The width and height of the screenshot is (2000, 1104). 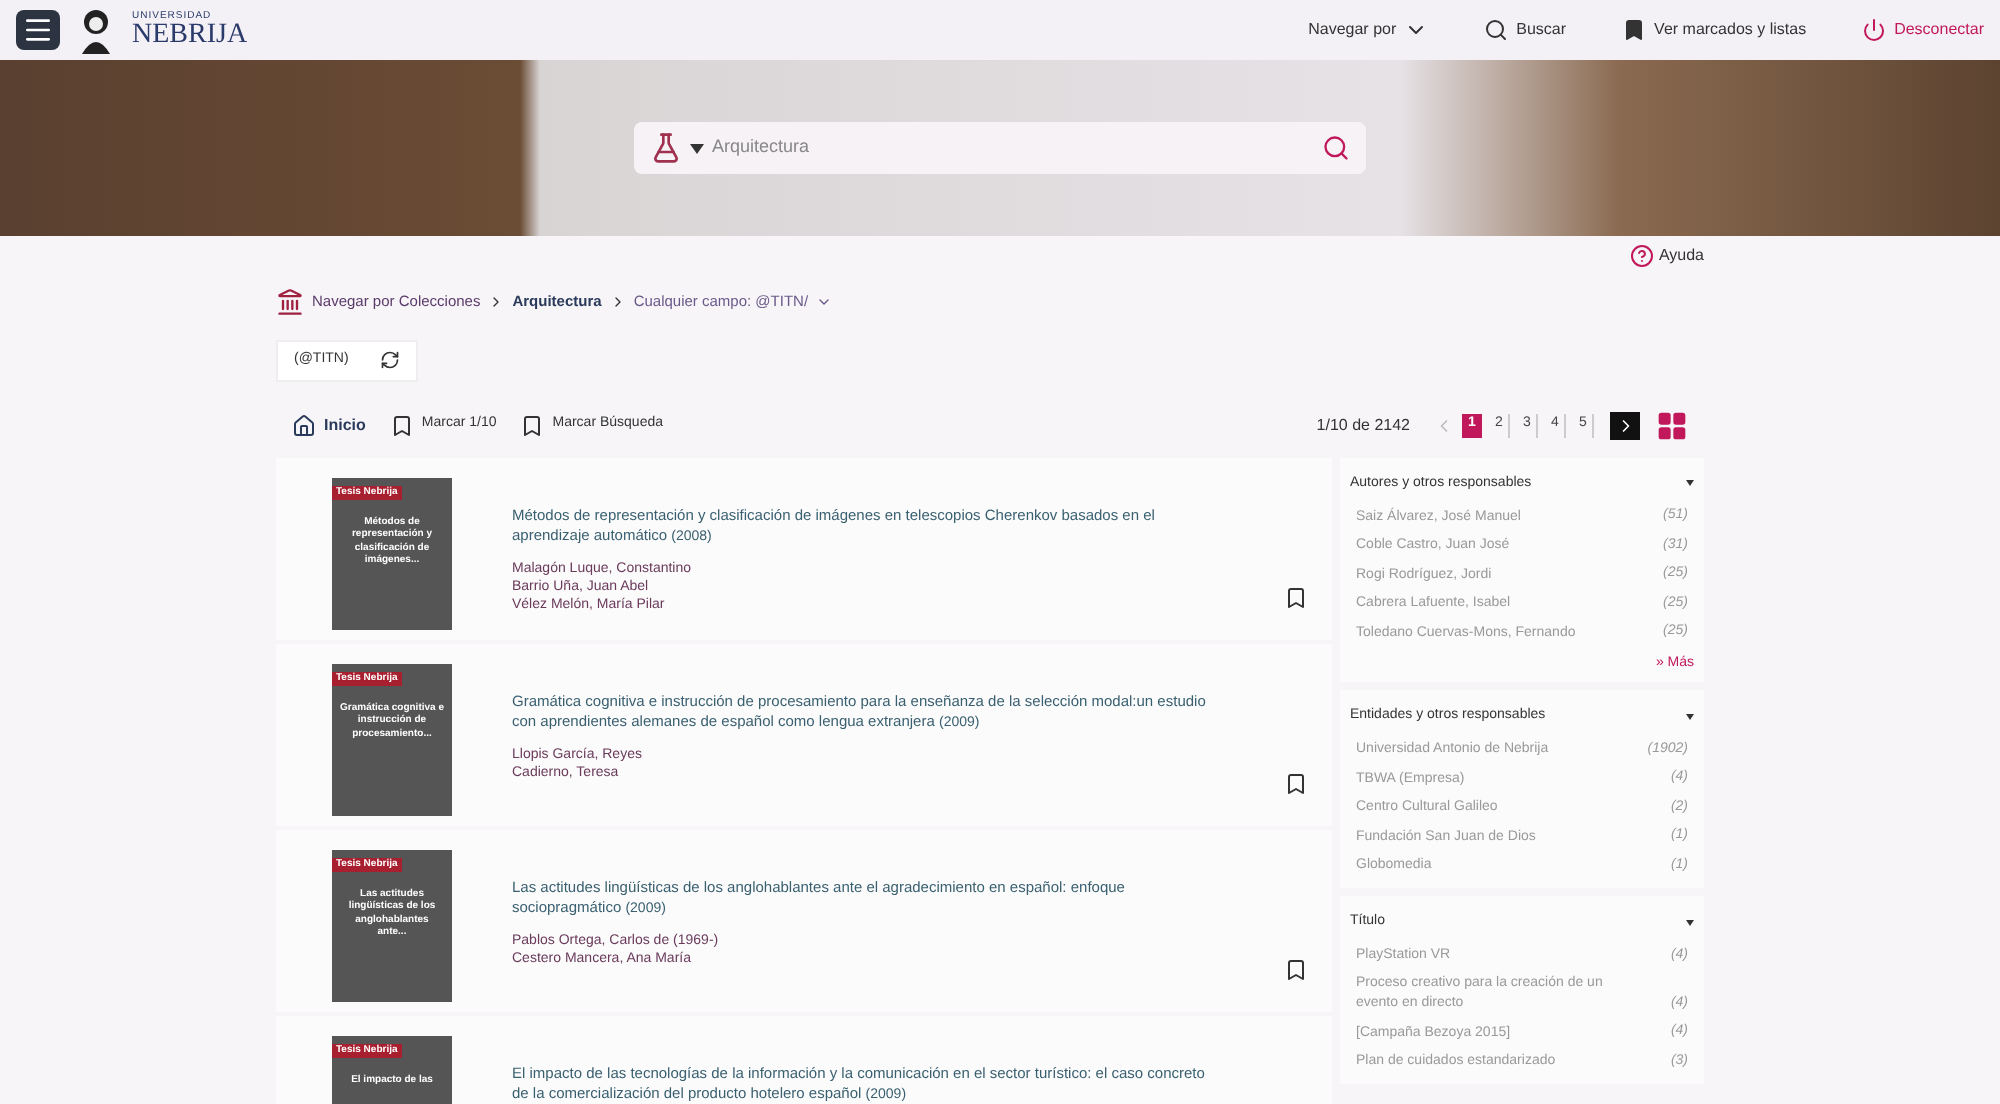 What do you see at coordinates (1667, 256) in the screenshot?
I see `help-link: Ayuda` at bounding box center [1667, 256].